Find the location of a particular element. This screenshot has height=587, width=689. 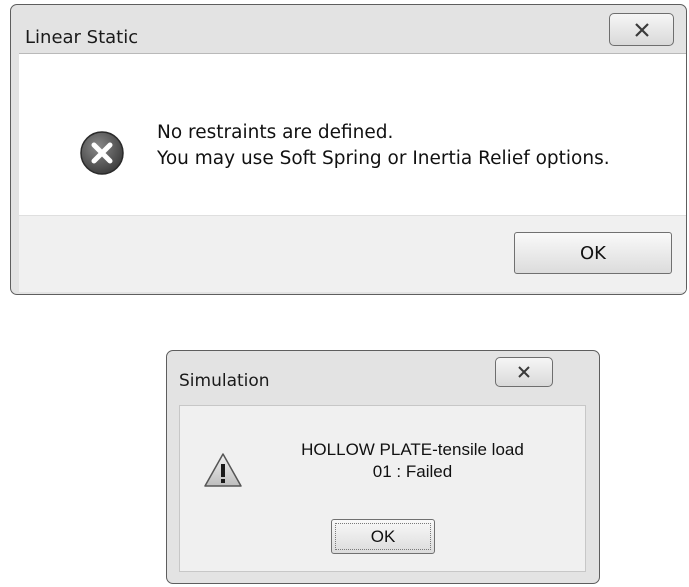

dialog-title: Linear Static is located at coordinates (82, 37).